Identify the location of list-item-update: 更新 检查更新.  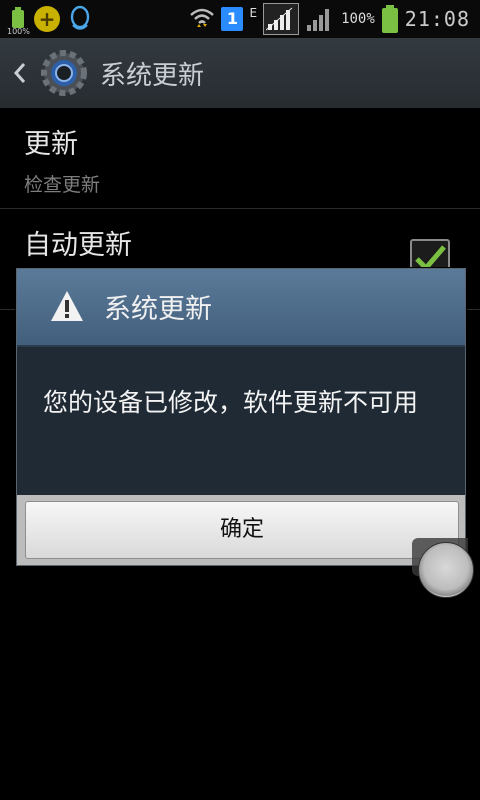
(240, 158).